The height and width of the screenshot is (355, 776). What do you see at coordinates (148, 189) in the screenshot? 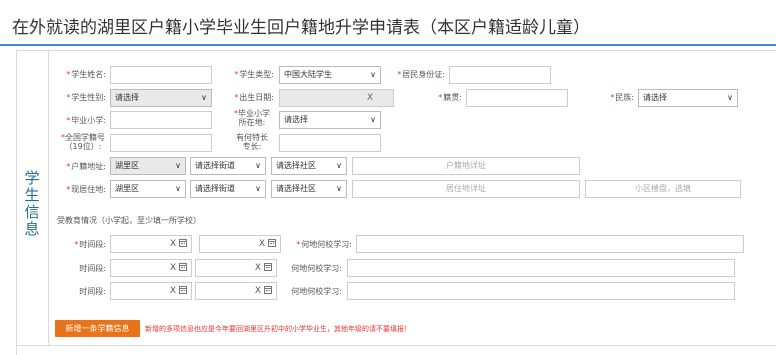
I see `residence-district-select: 湖里区 ∨` at bounding box center [148, 189].